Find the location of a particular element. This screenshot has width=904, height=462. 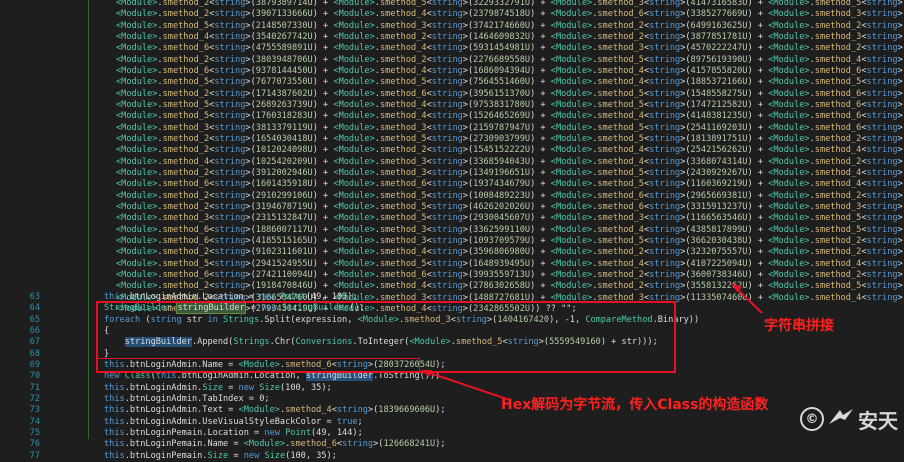

bird-logo-icon is located at coordinates (841, 419).